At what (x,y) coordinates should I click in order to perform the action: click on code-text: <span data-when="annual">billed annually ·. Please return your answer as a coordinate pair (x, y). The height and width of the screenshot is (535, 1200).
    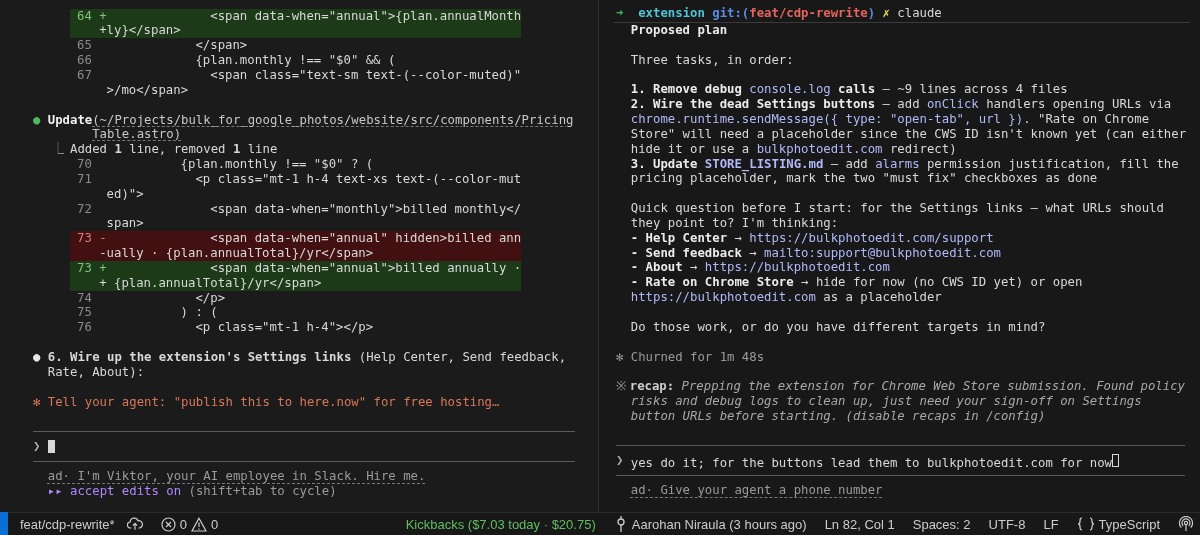
    Looking at the image, I should click on (365, 268).